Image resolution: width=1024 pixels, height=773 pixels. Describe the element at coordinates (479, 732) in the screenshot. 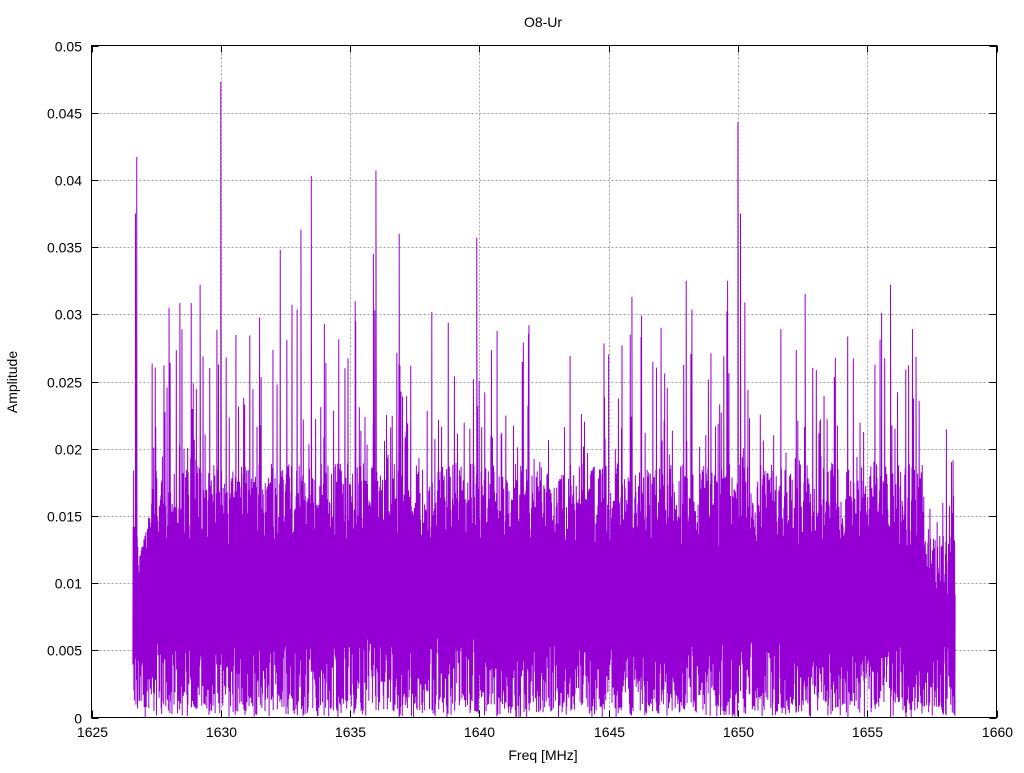

I see `x-tick-label: 1640` at that location.